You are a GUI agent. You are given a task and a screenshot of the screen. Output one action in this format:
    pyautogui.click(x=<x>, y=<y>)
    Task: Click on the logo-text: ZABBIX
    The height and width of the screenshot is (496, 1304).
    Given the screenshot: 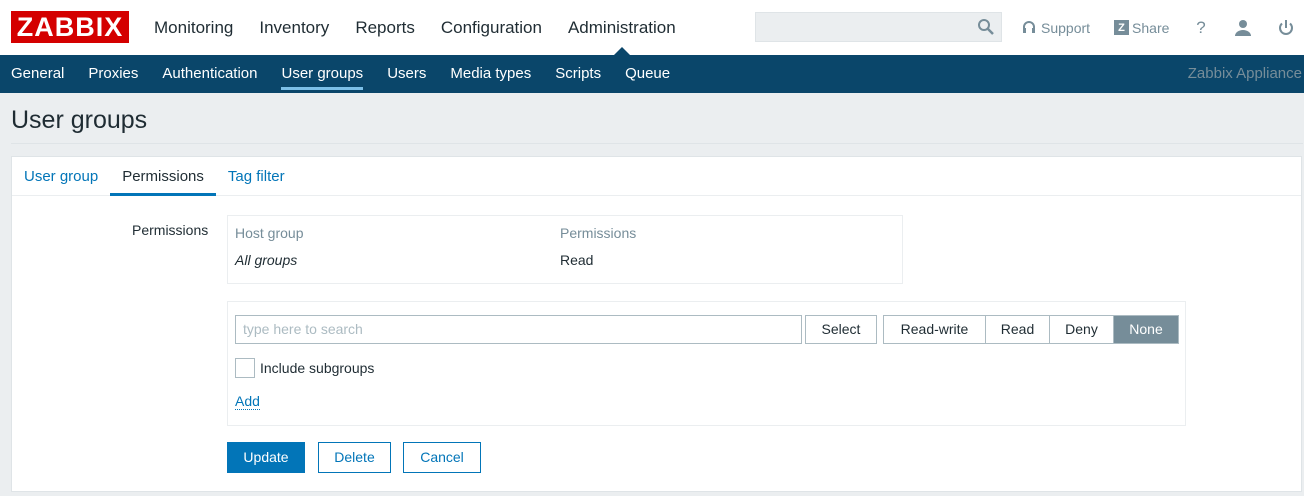 What is the action you would take?
    pyautogui.click(x=70, y=26)
    